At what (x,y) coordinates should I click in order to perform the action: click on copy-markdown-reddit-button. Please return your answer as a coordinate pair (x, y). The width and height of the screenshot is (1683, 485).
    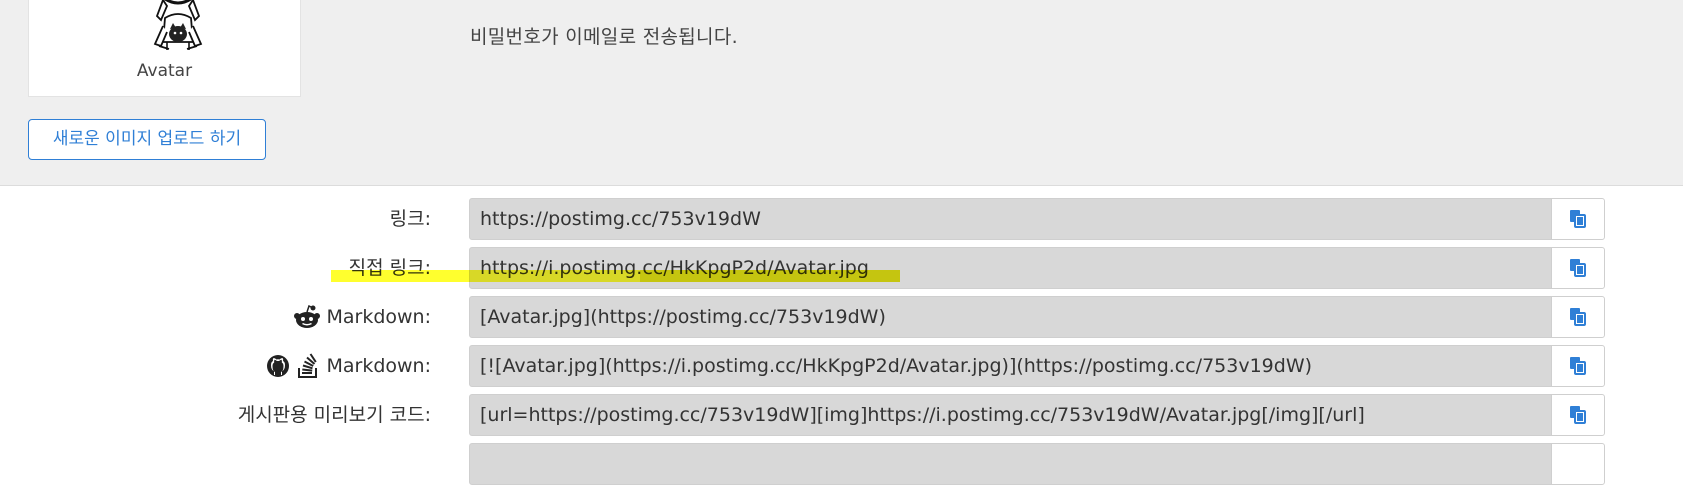
    Looking at the image, I should click on (1578, 317).